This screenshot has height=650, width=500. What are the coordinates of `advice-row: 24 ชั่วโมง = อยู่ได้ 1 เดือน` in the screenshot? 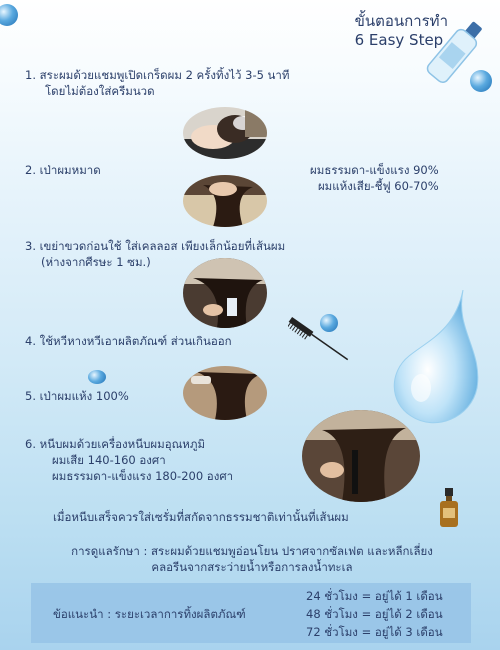 It's located at (374, 596).